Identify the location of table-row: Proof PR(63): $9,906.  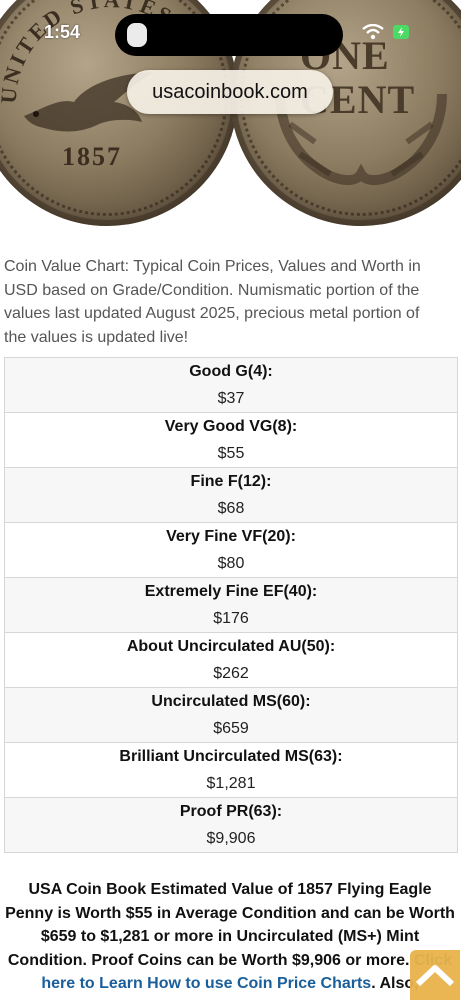
(231, 825).